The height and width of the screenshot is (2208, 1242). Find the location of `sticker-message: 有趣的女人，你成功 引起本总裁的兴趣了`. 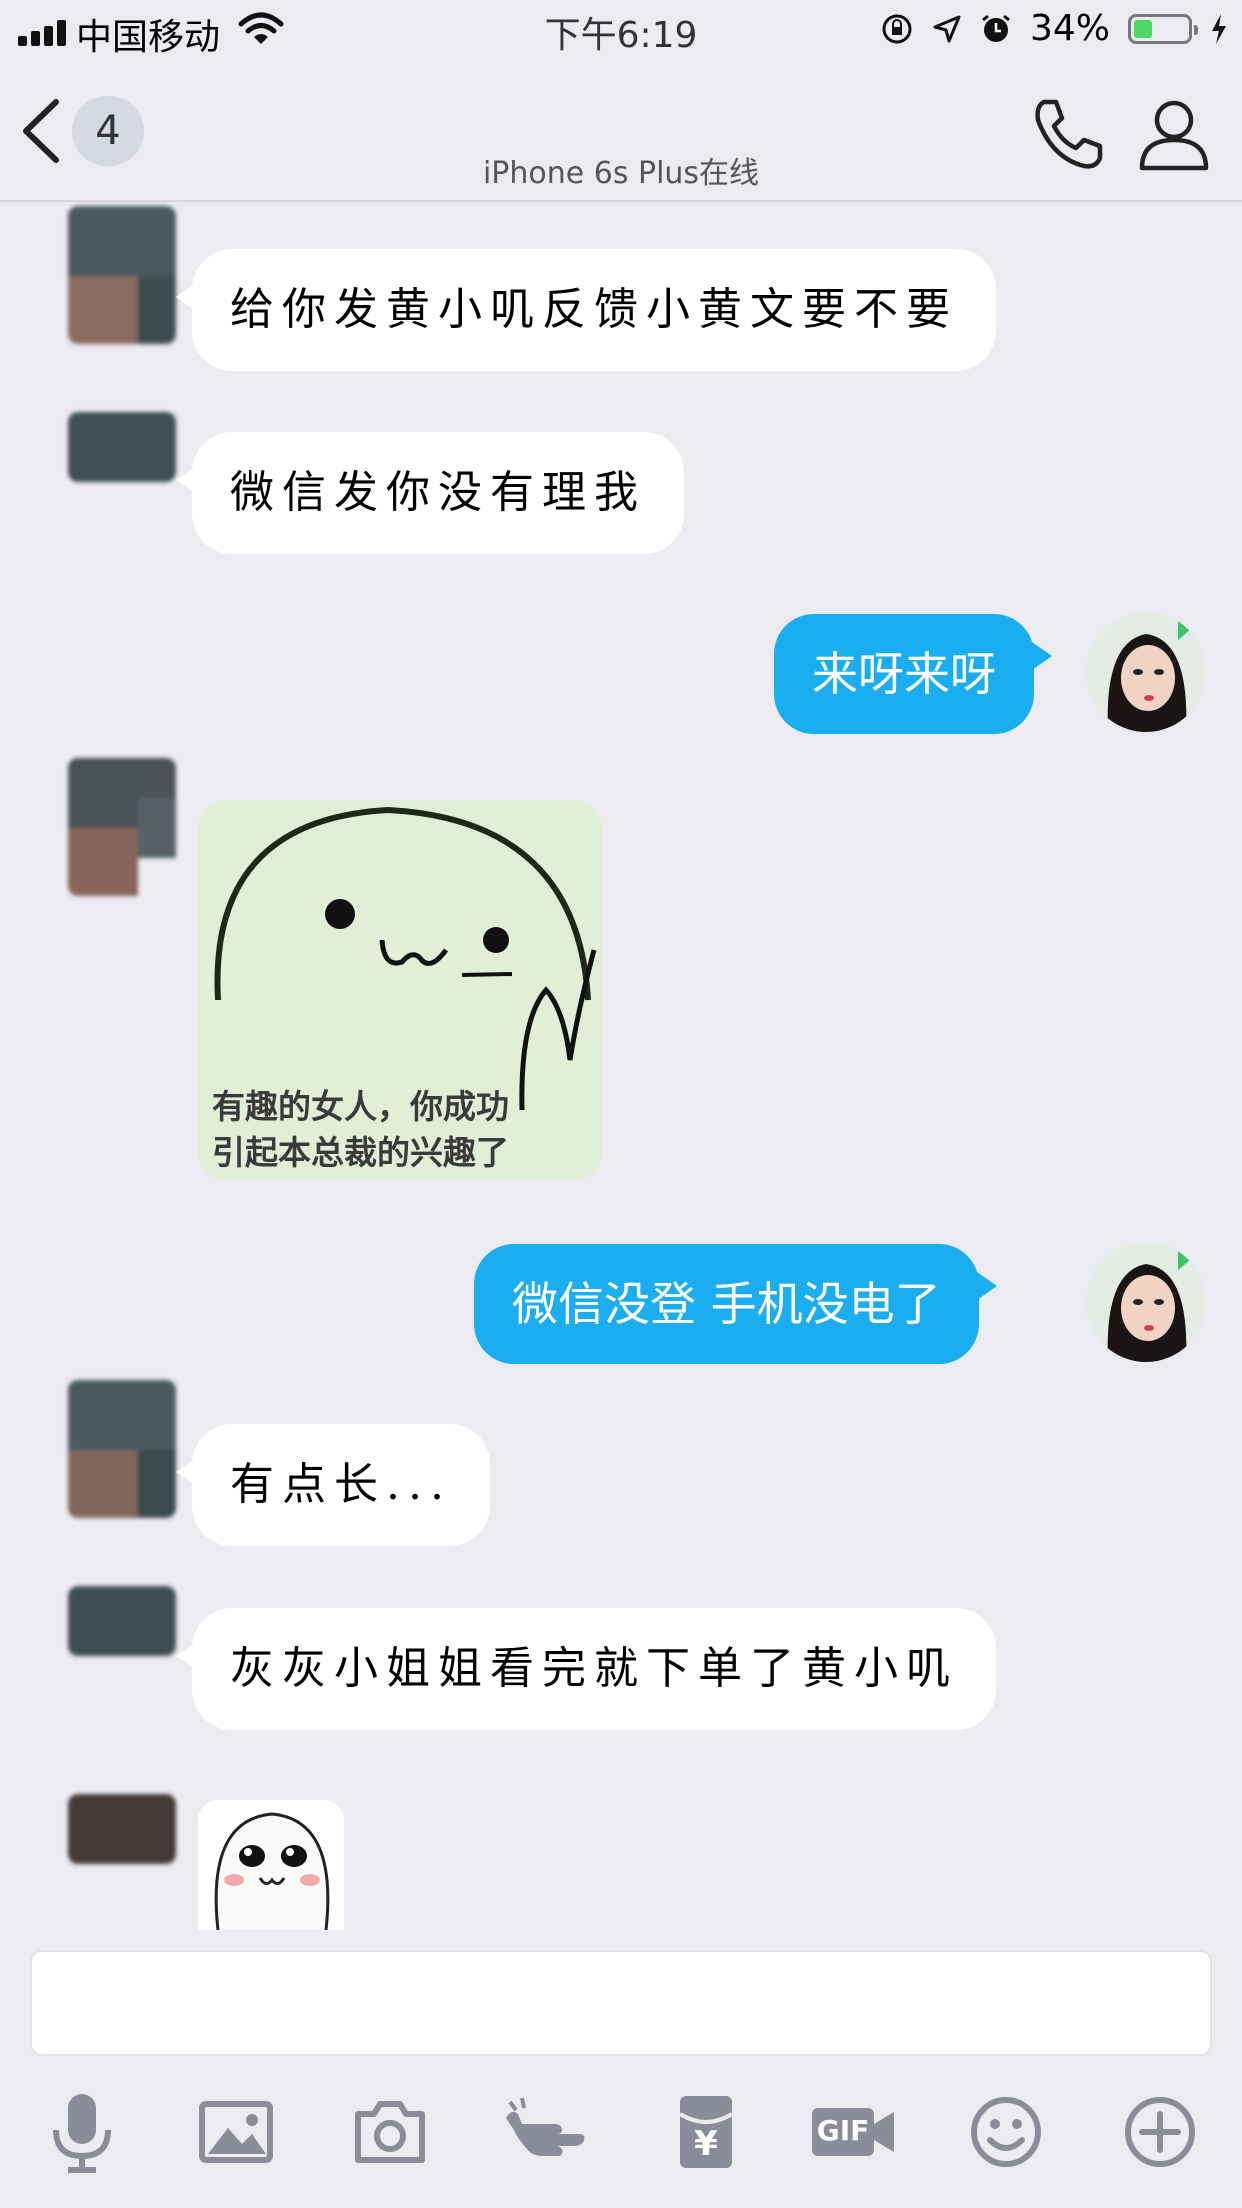

sticker-message: 有趣的女人，你成功 引起本总裁的兴趣了 is located at coordinates (400, 990).